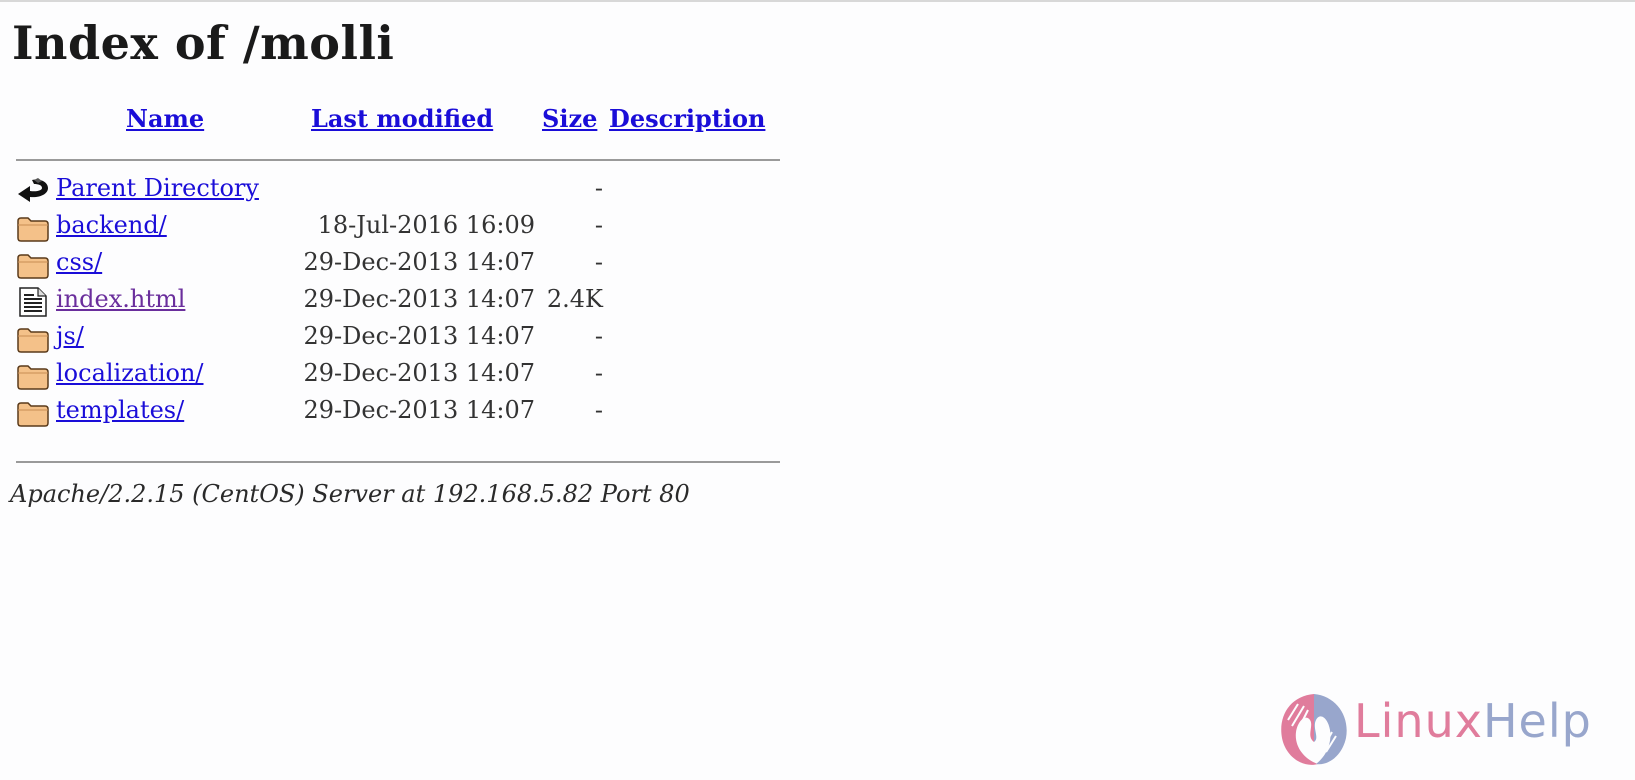 This screenshot has width=1635, height=780. What do you see at coordinates (165, 118) in the screenshot?
I see `sort-by-name-link: Name` at bounding box center [165, 118].